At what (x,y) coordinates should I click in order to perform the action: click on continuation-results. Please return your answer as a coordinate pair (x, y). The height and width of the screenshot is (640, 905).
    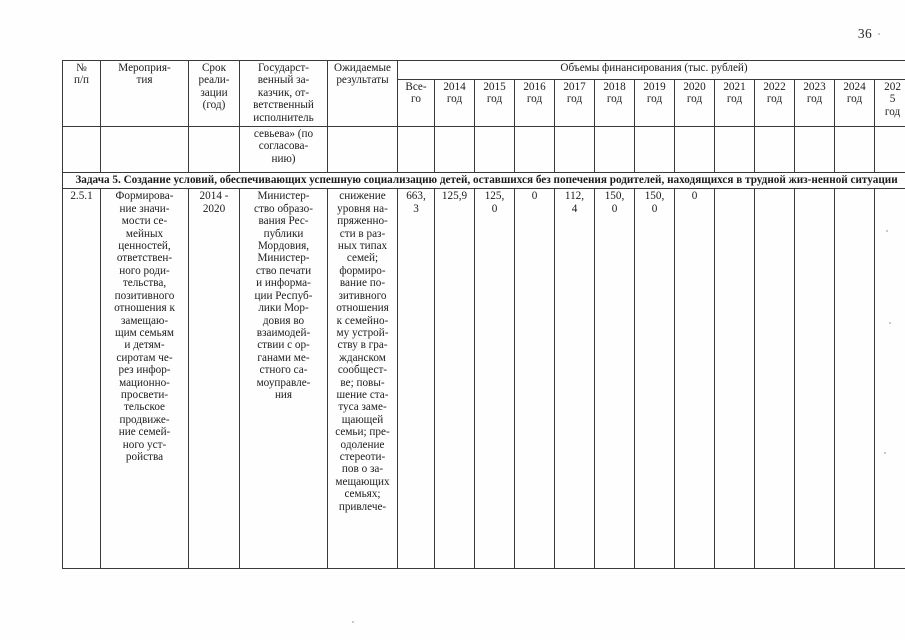
    Looking at the image, I should click on (362, 150).